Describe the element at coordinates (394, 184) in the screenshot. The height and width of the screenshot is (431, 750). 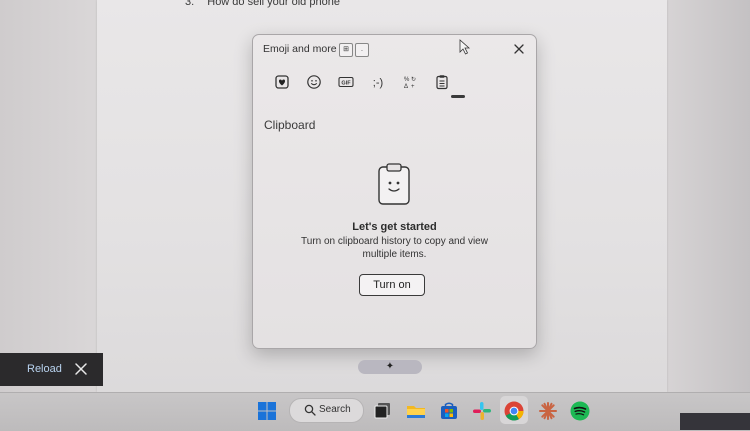
I see `clipboard-illustration-icon` at that location.